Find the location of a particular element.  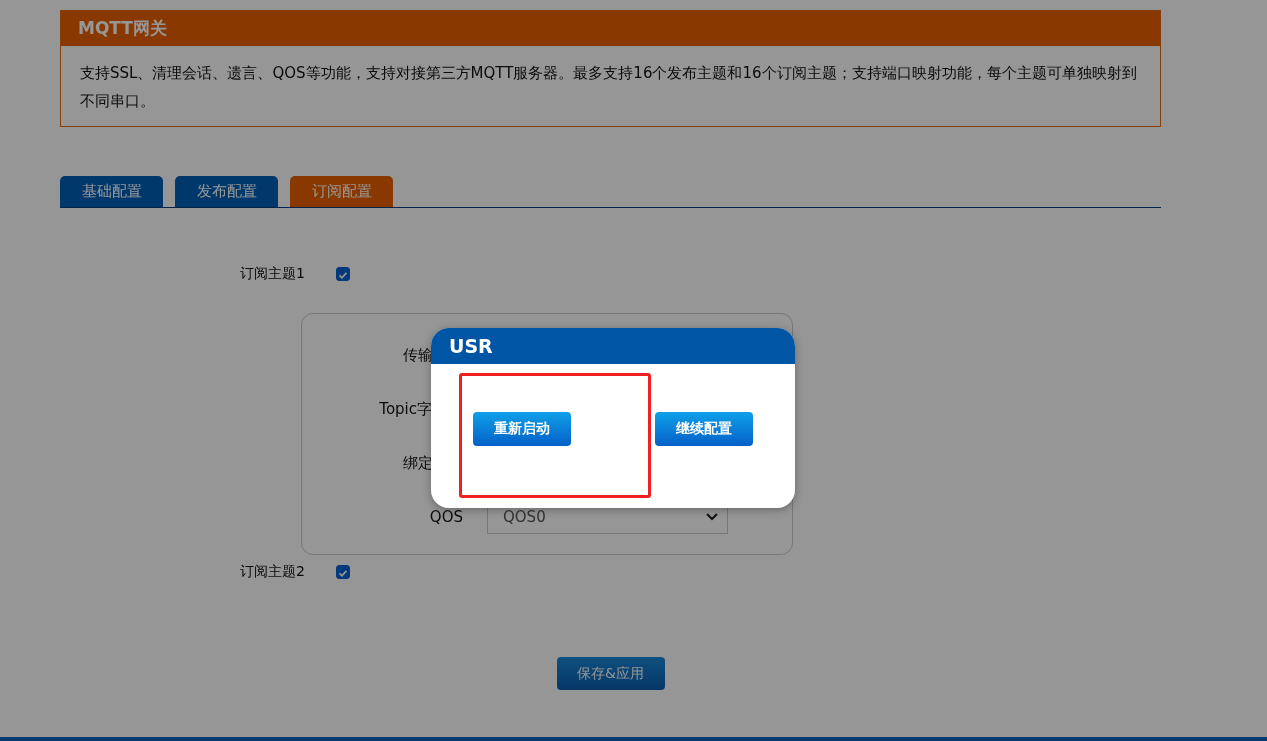

save-button: 保存&应用 is located at coordinates (610, 673).